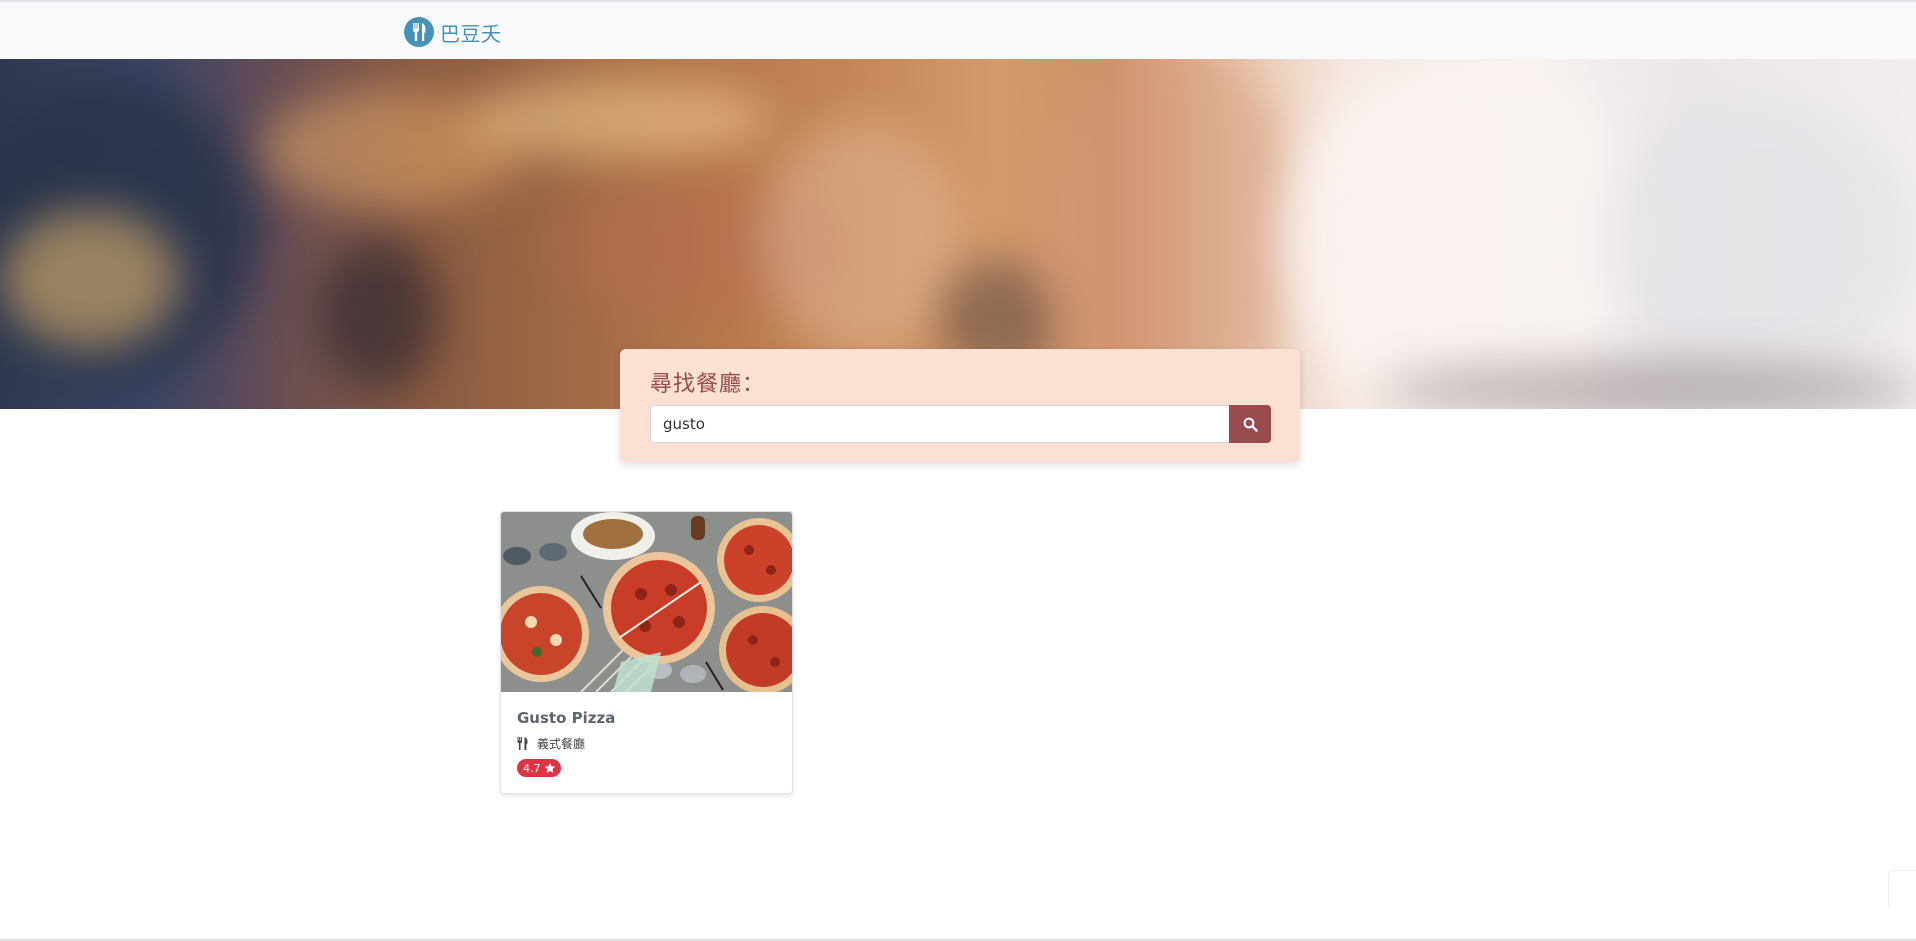 This screenshot has height=941, width=1916. What do you see at coordinates (939, 424) in the screenshot?
I see `search-input` at bounding box center [939, 424].